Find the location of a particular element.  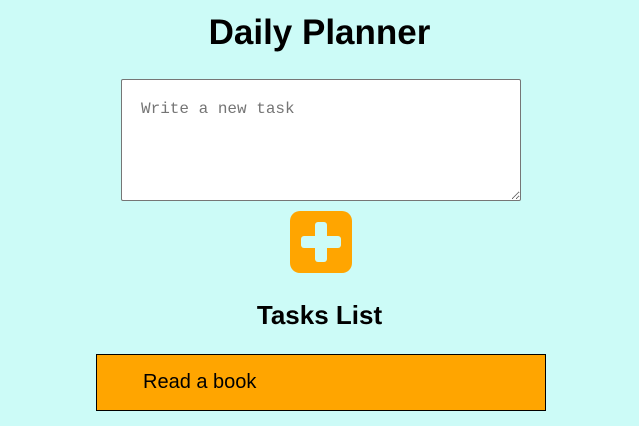

task-item: Read a book is located at coordinates (321, 382).